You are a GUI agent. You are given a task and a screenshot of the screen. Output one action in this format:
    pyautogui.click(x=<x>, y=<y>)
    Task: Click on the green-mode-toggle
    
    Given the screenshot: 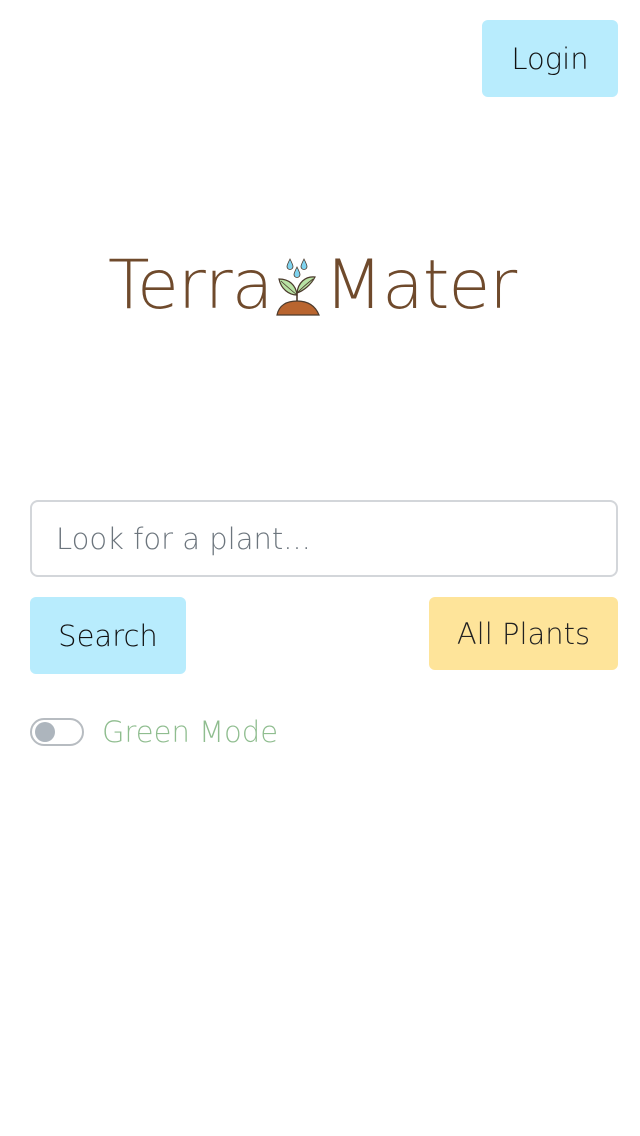 What is the action you would take?
    pyautogui.click(x=57, y=732)
    